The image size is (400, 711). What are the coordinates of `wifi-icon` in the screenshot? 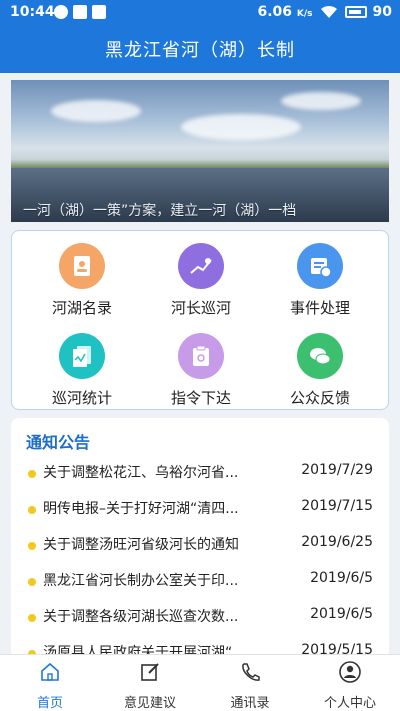 It's located at (328, 12).